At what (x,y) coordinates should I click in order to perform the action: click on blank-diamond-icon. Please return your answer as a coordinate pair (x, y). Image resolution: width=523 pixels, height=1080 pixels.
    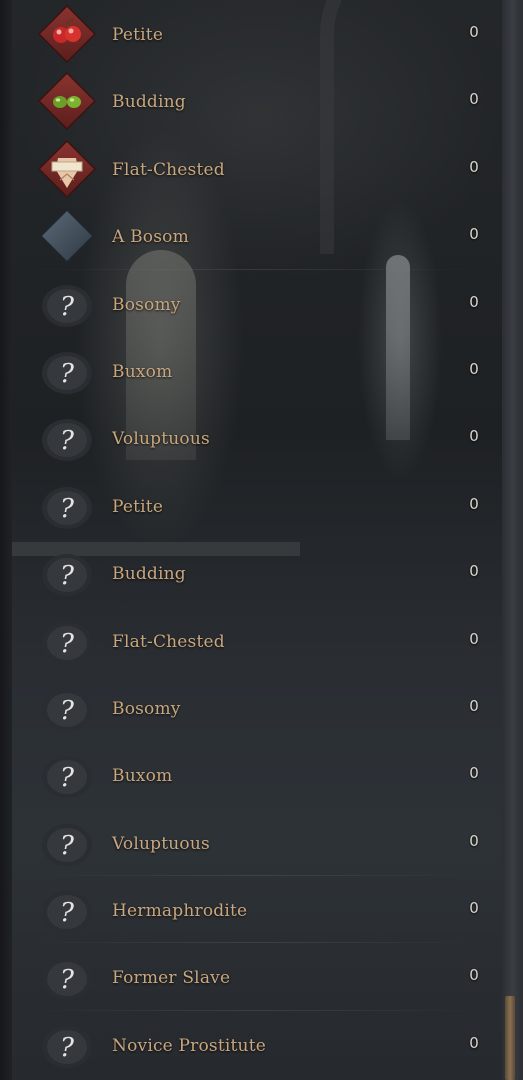
    Looking at the image, I should click on (67, 236).